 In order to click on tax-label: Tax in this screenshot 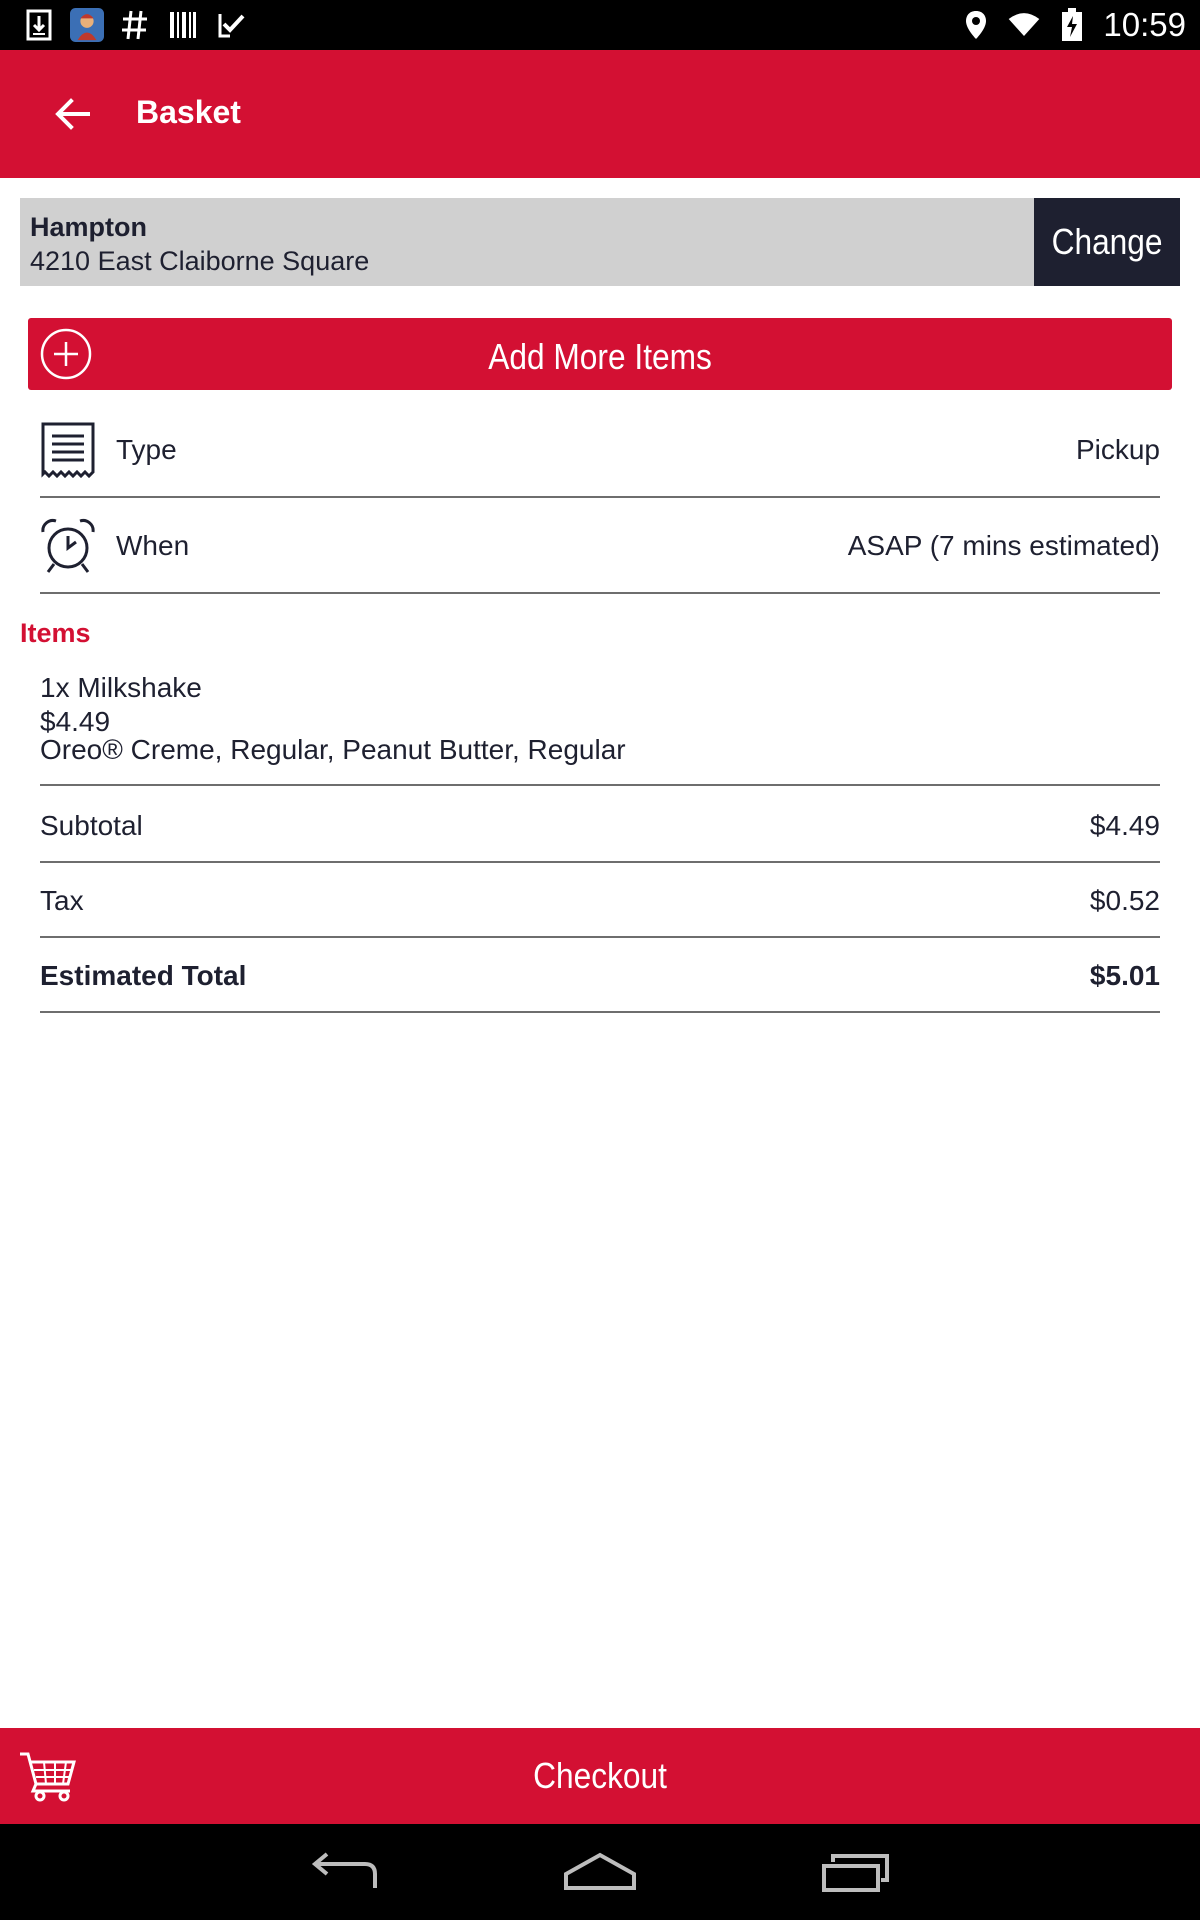, I will do `click(62, 900)`.